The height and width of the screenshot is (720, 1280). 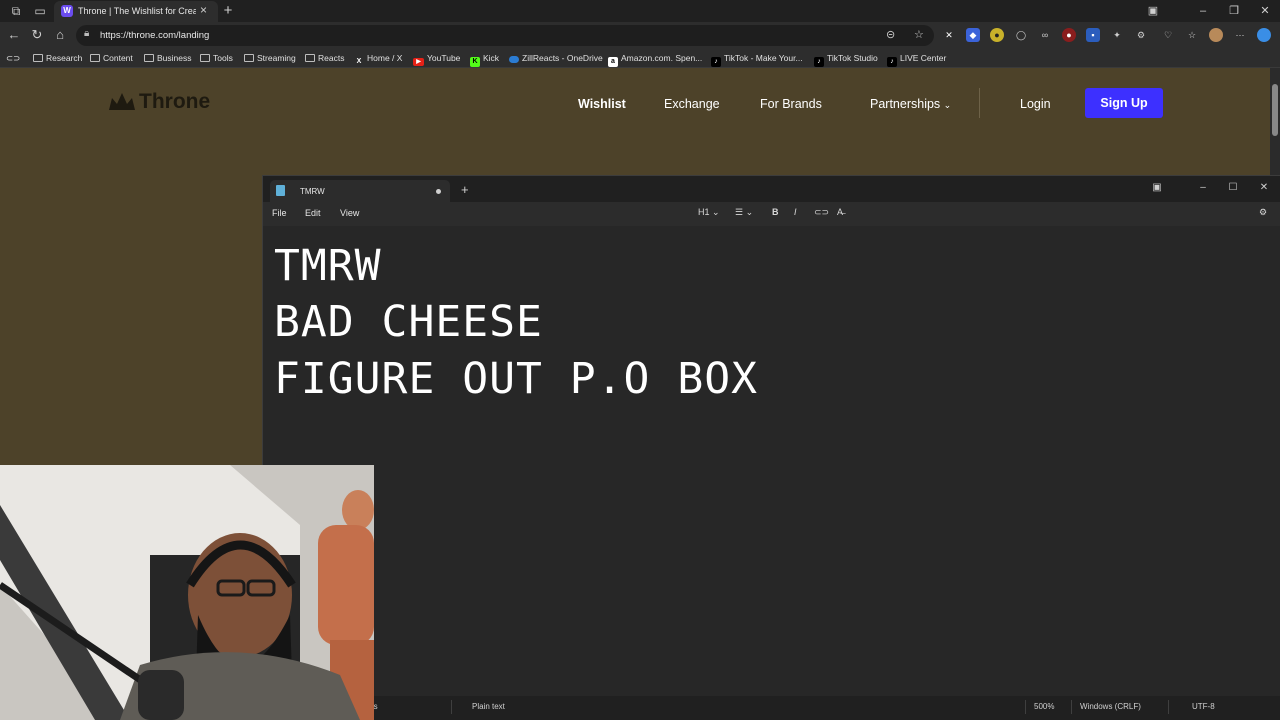 I want to click on status-mode: Plain text, so click(x=488, y=706).